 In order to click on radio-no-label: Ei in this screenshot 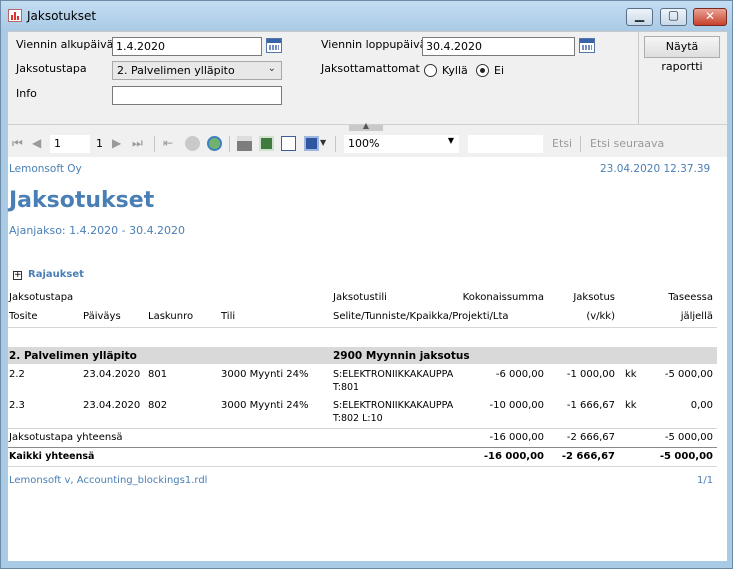, I will do `click(499, 70)`.